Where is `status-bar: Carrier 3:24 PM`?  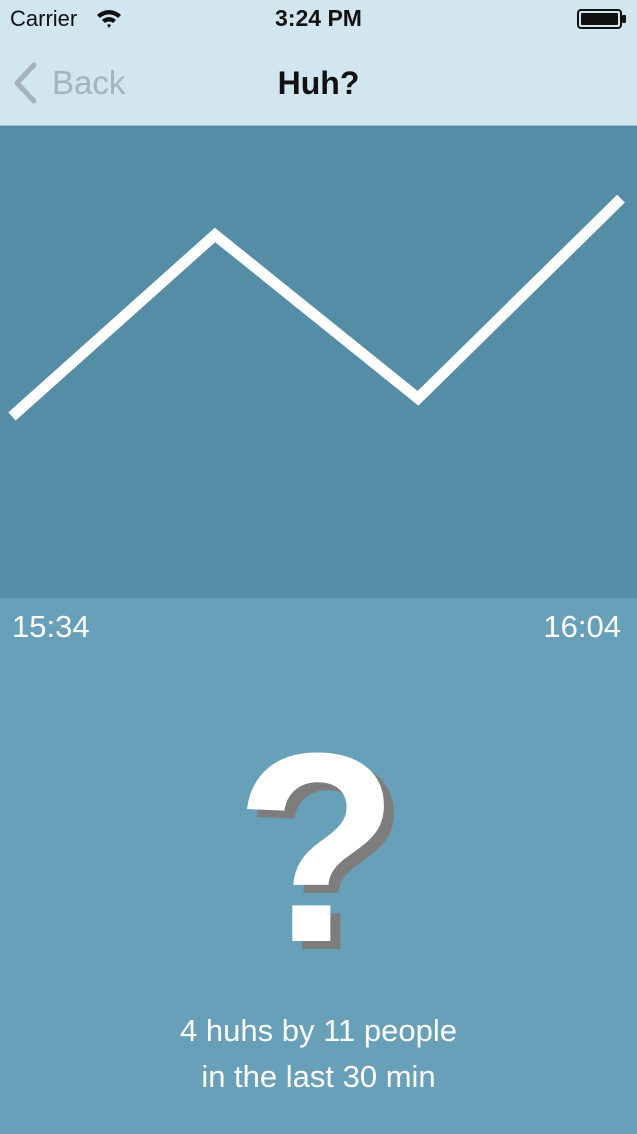
status-bar: Carrier 3:24 PM is located at coordinates (318, 20).